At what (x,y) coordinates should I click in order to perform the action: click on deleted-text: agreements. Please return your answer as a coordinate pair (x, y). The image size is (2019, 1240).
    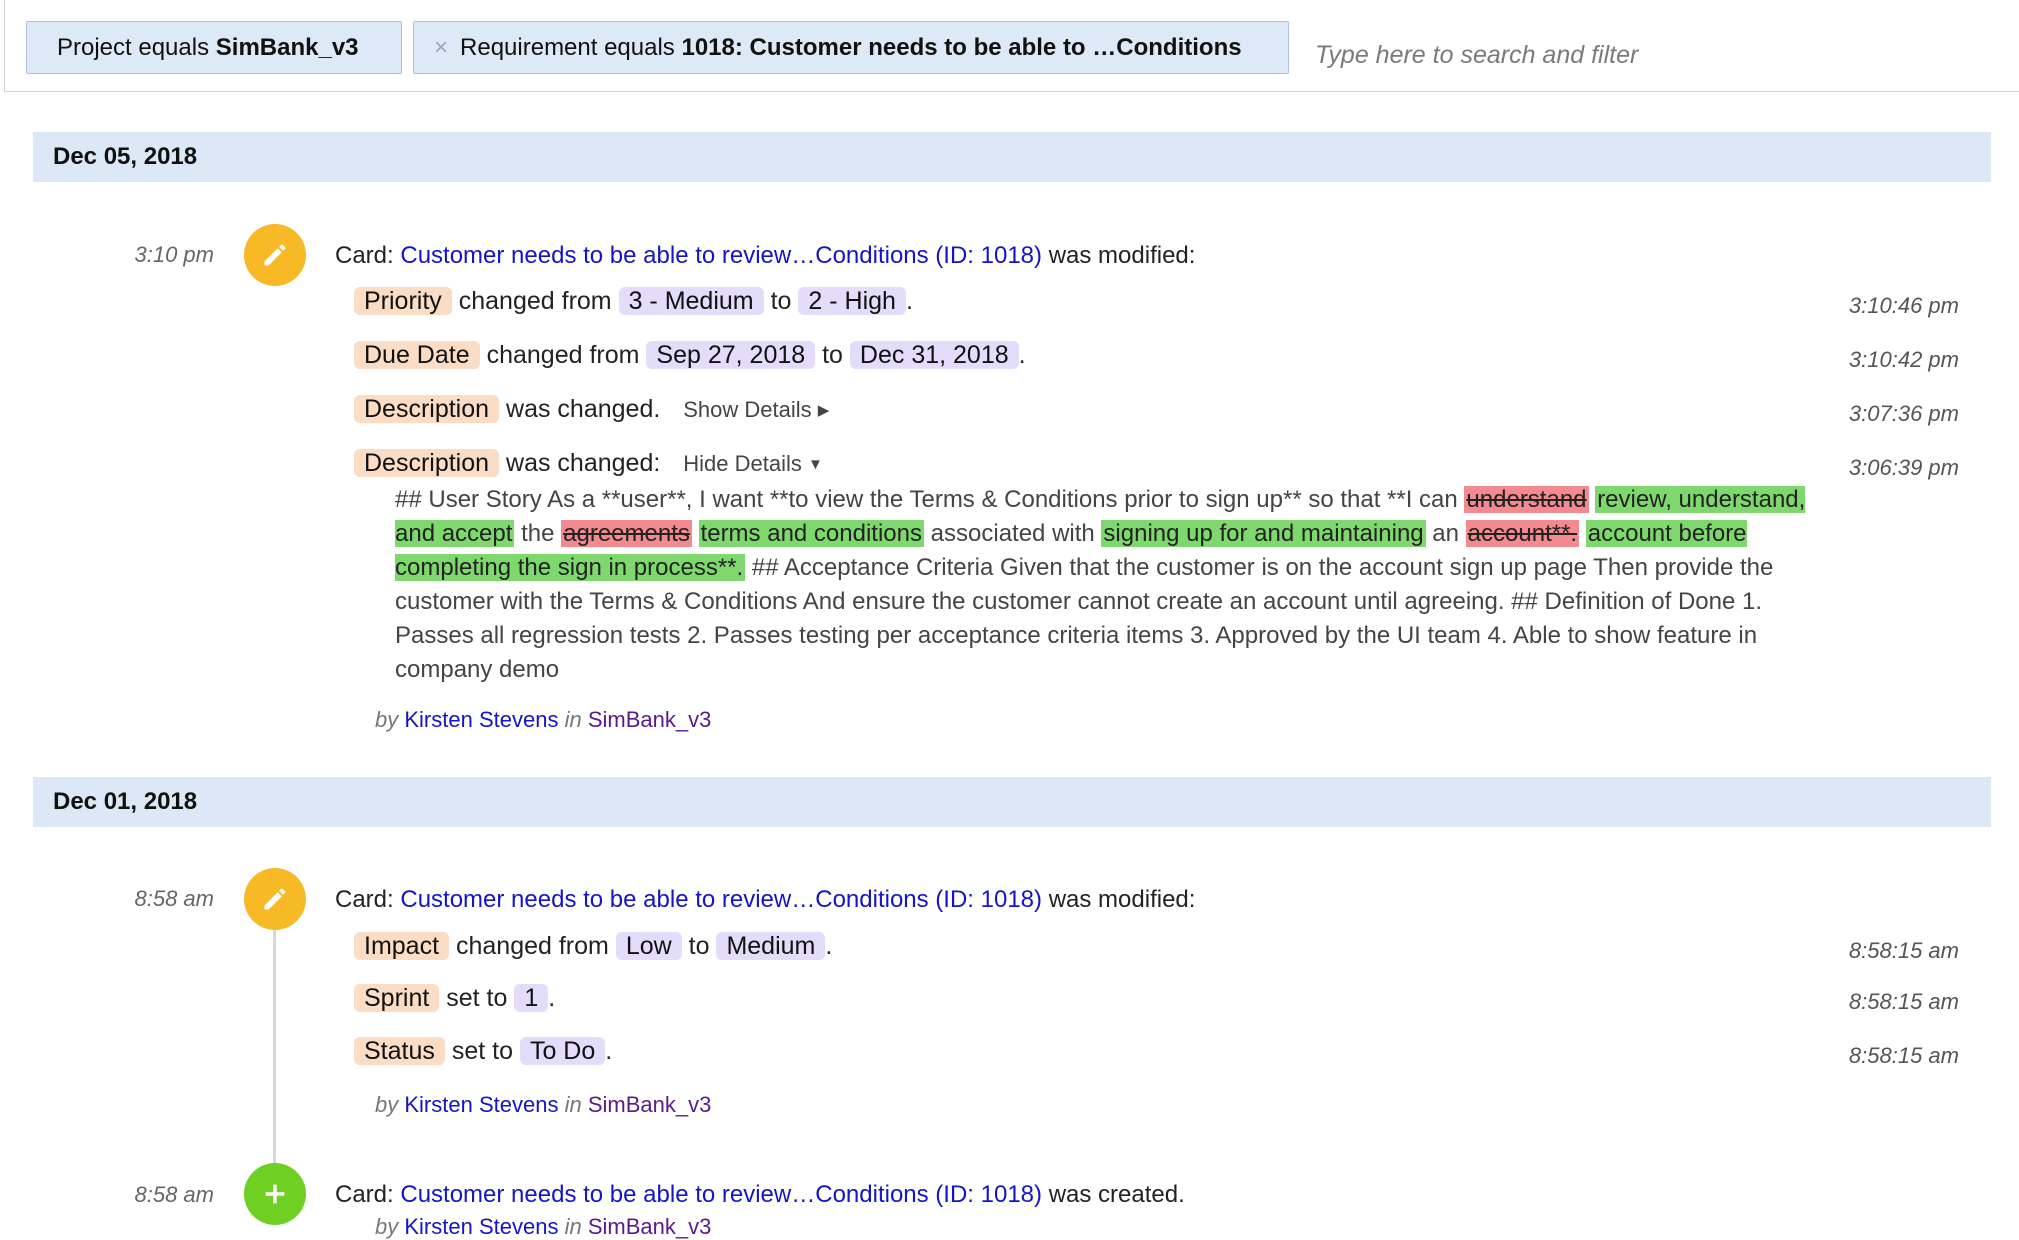
    Looking at the image, I should click on (626, 533).